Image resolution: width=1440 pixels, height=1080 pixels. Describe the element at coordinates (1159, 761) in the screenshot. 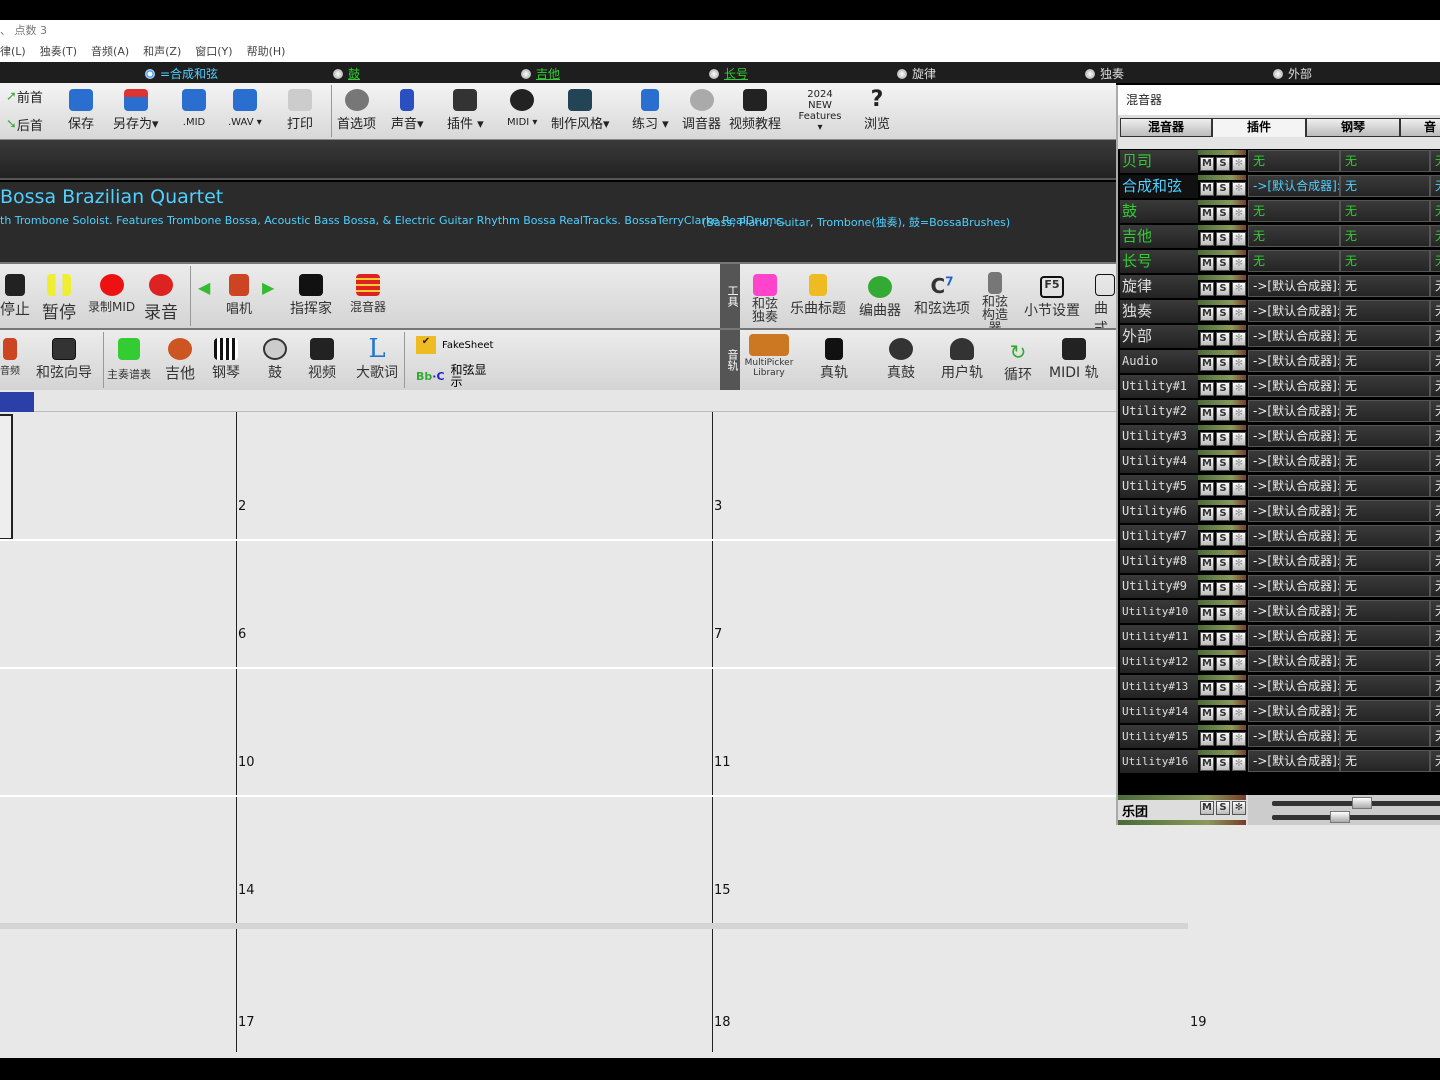

I see `track-name: Utility#16` at that location.